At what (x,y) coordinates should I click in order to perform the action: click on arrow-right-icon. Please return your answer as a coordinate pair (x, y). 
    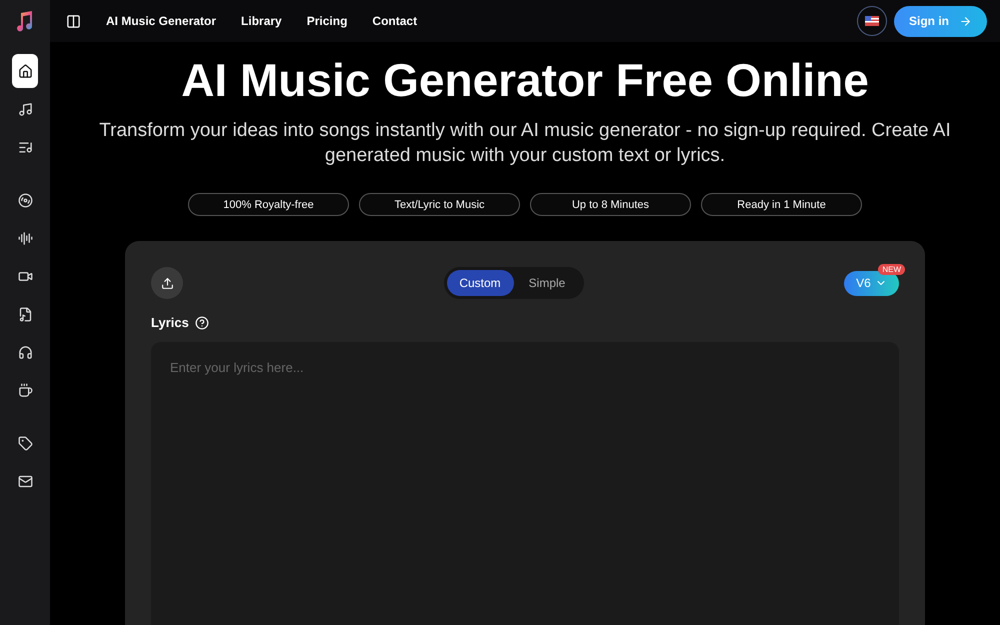
    Looking at the image, I should click on (965, 21).